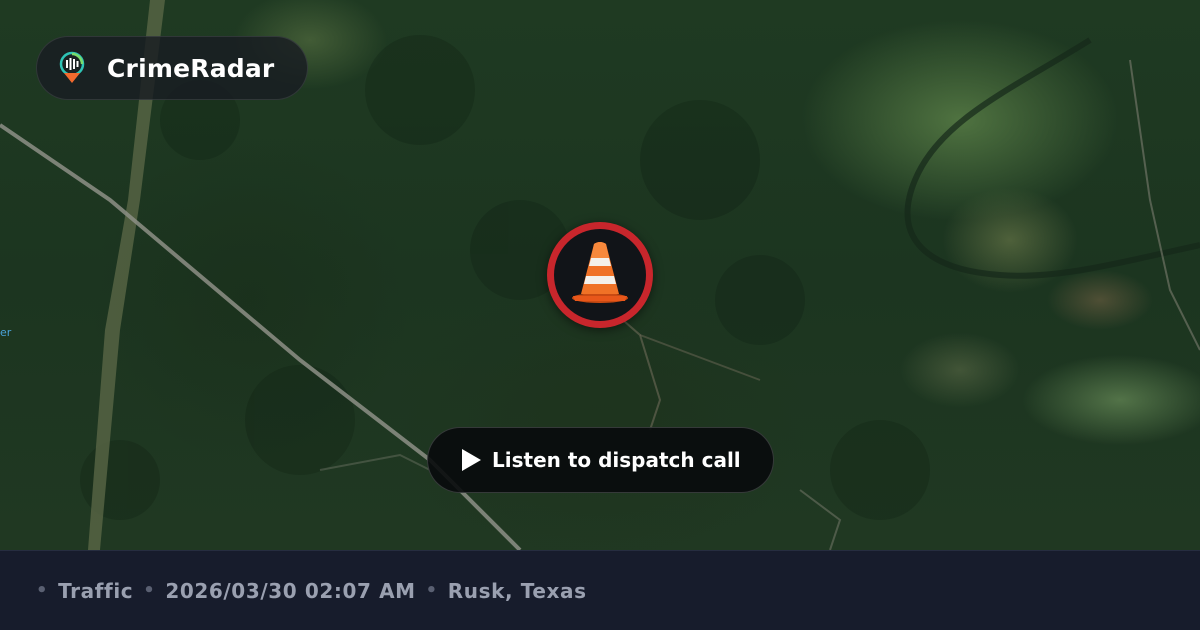 Image resolution: width=1200 pixels, height=630 pixels. Describe the element at coordinates (517, 590) in the screenshot. I see `incident-location: Rusk, Texas` at that location.